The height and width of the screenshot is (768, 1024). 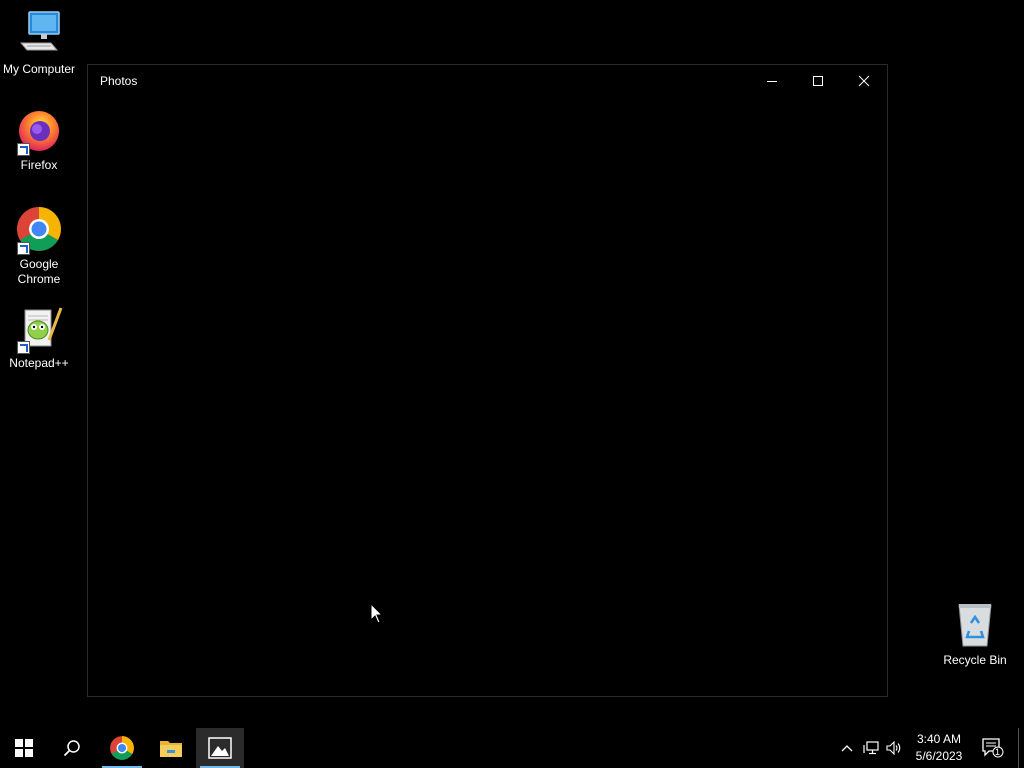 I want to click on search-button, so click(x=72, y=748).